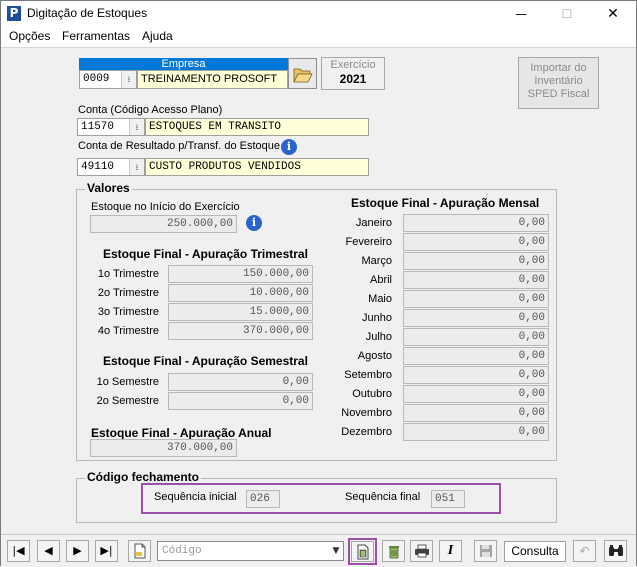 The image size is (637, 567). I want to click on open-empresa-button, so click(302, 73).